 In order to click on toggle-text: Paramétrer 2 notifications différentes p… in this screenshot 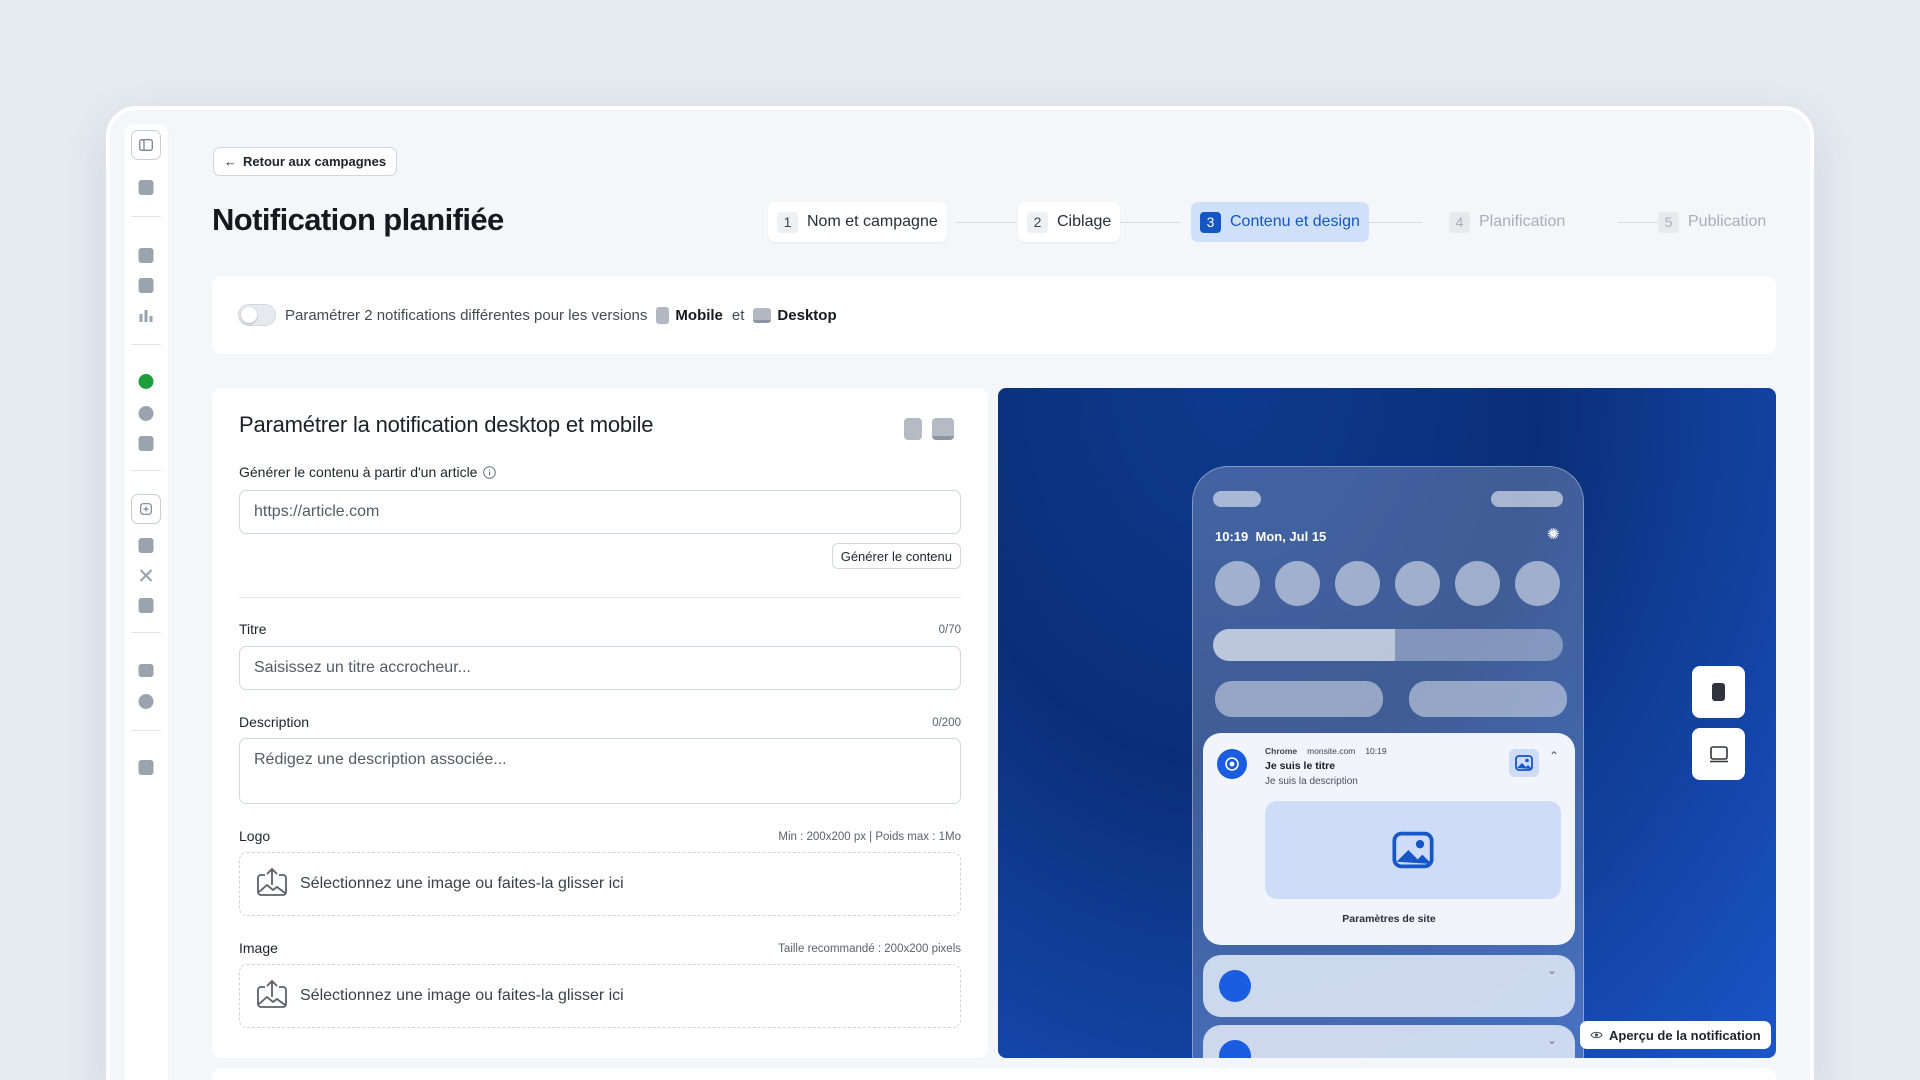, I will do `click(466, 315)`.